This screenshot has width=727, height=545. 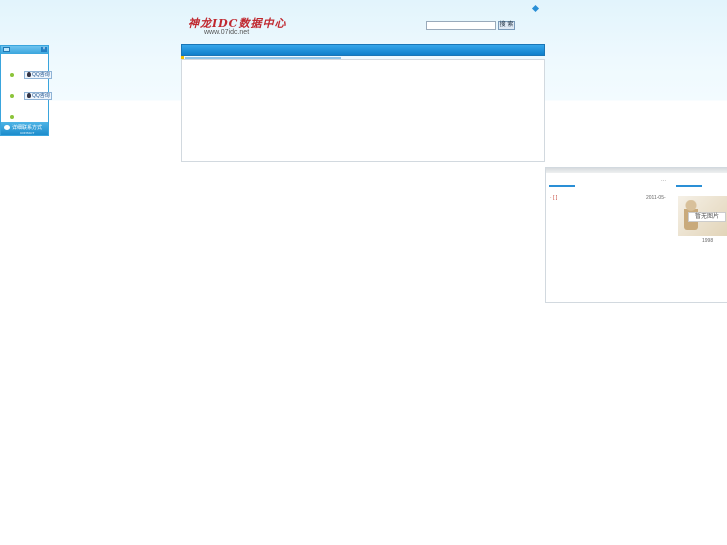 What do you see at coordinates (656, 198) in the screenshot?
I see `news-item-date: 2011-05-` at bounding box center [656, 198].